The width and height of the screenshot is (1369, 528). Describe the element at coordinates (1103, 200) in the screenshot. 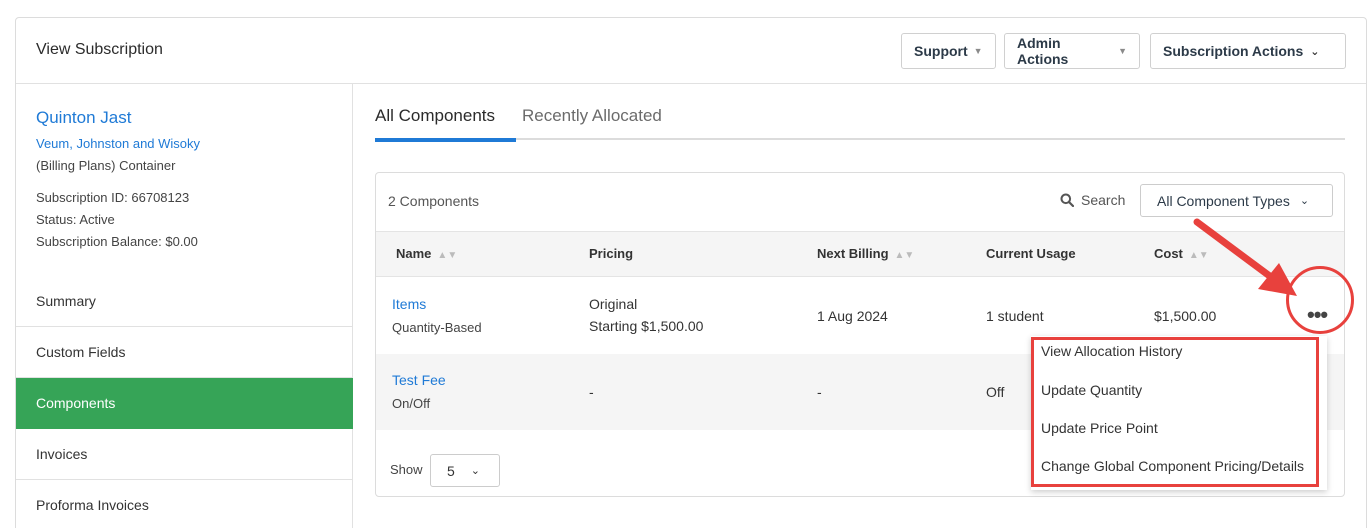

I see `search-label: Search` at that location.